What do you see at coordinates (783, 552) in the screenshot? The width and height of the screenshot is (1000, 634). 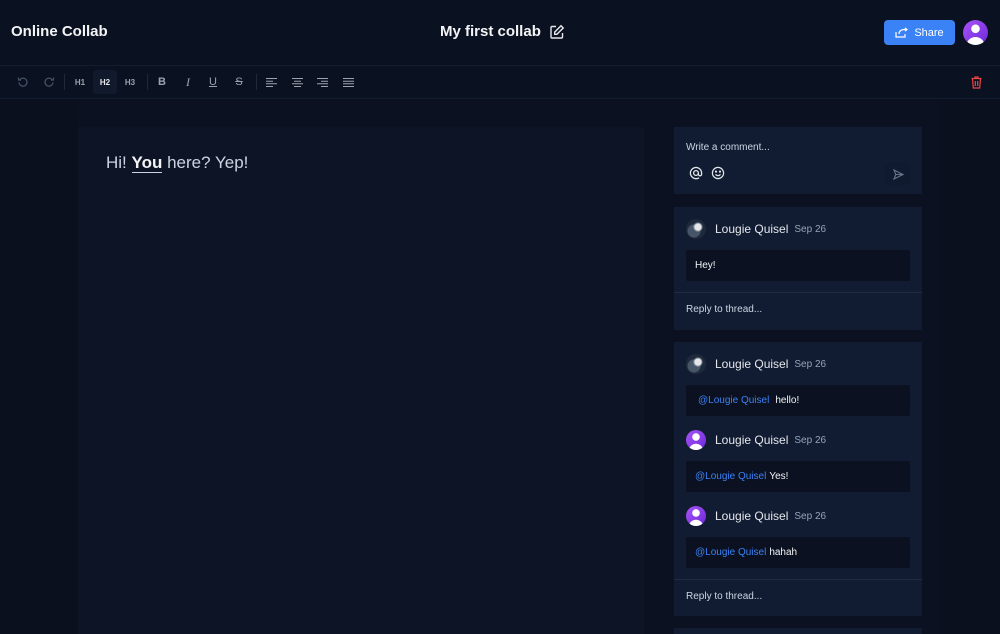 I see `comment-text: hahah` at bounding box center [783, 552].